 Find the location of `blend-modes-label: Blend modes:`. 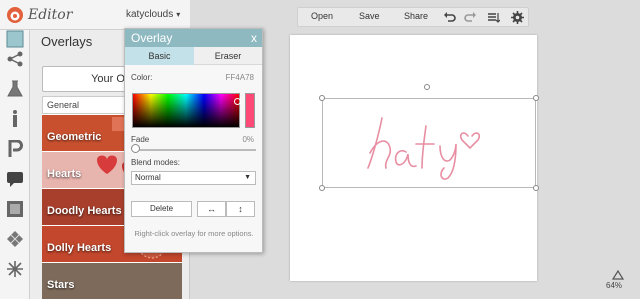

blend-modes-label: Blend modes: is located at coordinates (155, 162).